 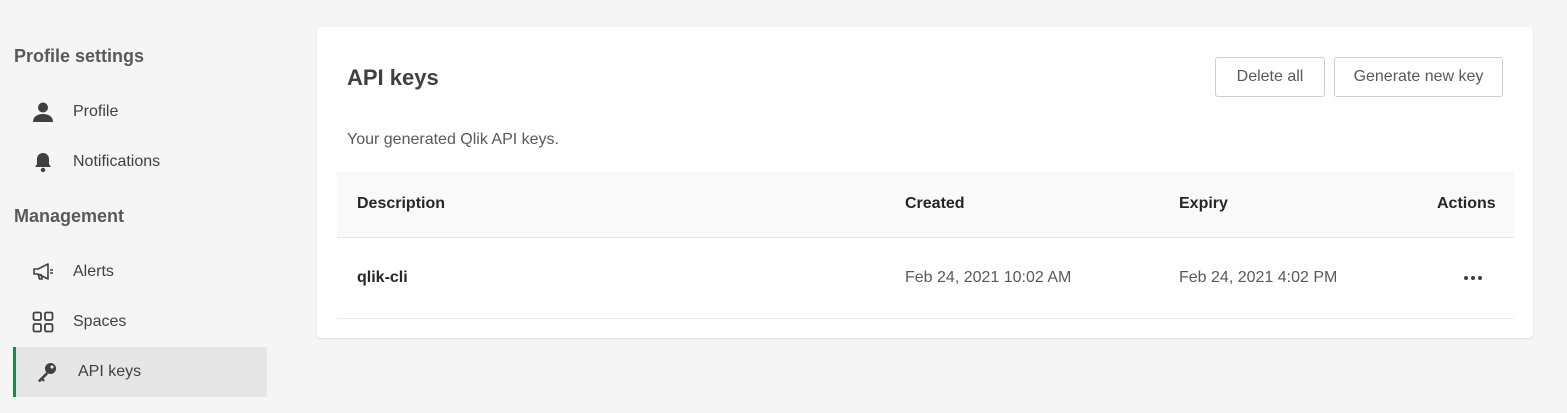 What do you see at coordinates (401, 203) in the screenshot?
I see `column-header-description: Description` at bounding box center [401, 203].